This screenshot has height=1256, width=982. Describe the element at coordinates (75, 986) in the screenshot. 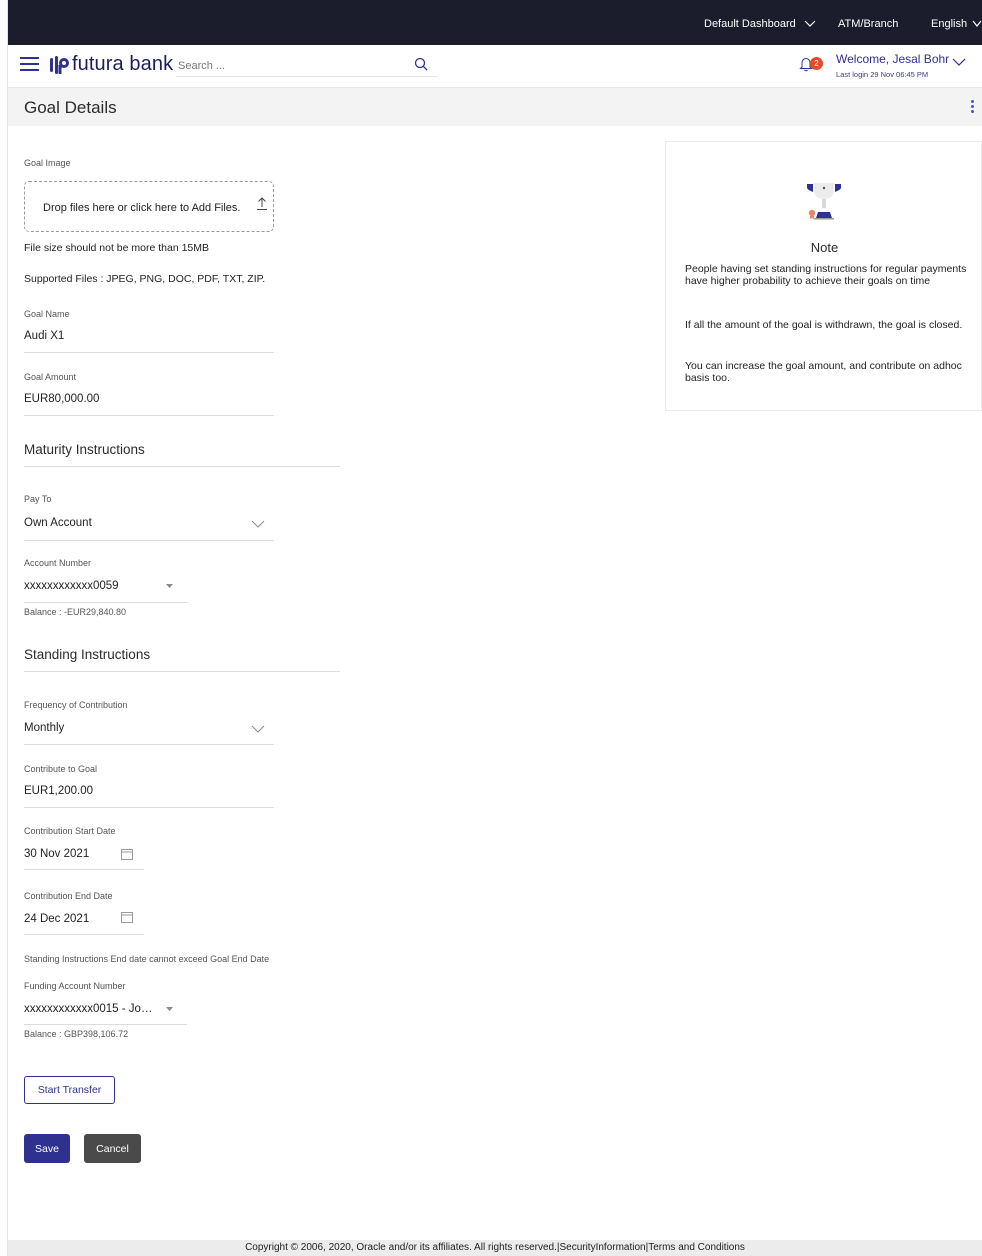

I see `funding-account-label: Funding Account Number` at that location.